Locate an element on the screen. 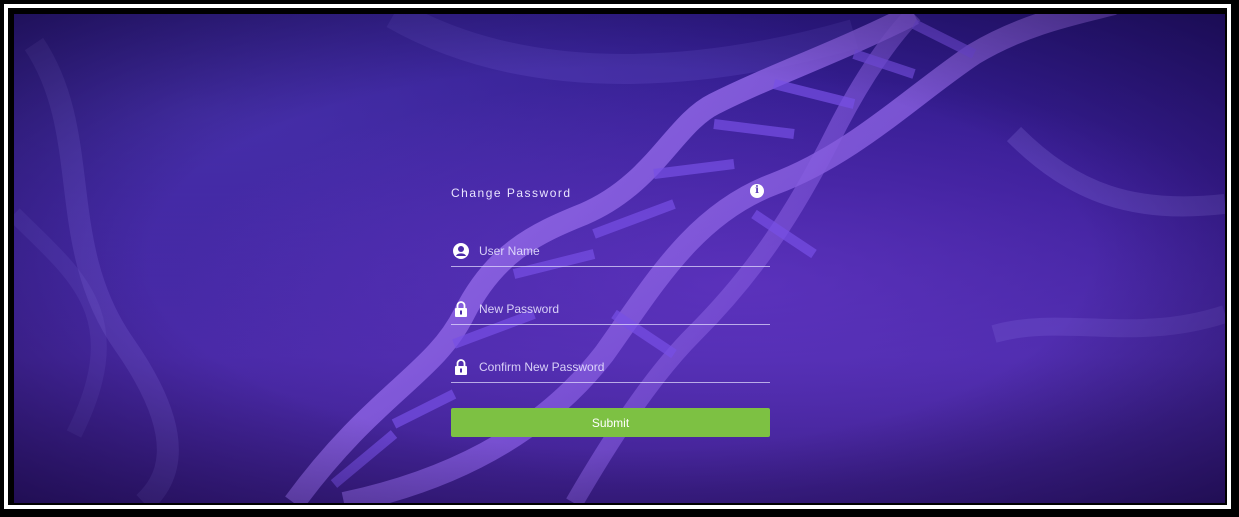 The image size is (1239, 517). new-password-input is located at coordinates (619, 309).